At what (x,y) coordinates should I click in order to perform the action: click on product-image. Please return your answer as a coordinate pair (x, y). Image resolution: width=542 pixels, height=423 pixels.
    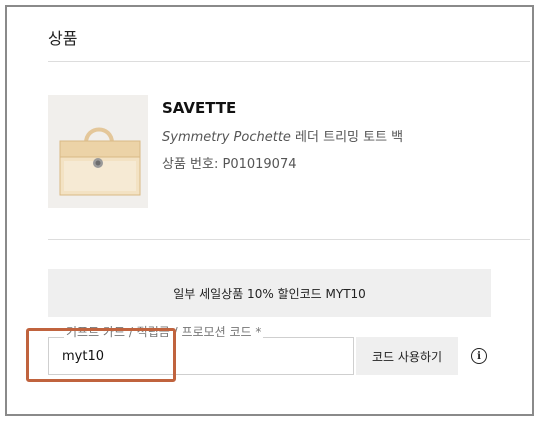
    Looking at the image, I should click on (98, 151).